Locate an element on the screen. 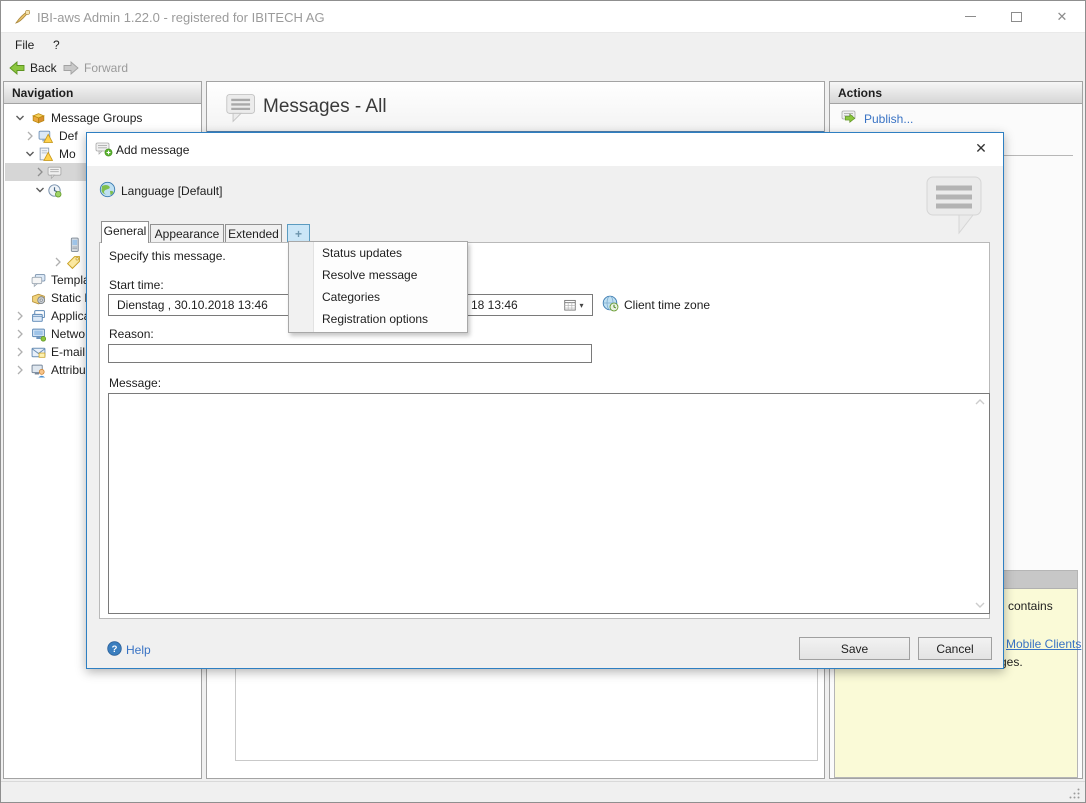 The image size is (1086, 803). tree-label: E-mail is located at coordinates (68, 352).